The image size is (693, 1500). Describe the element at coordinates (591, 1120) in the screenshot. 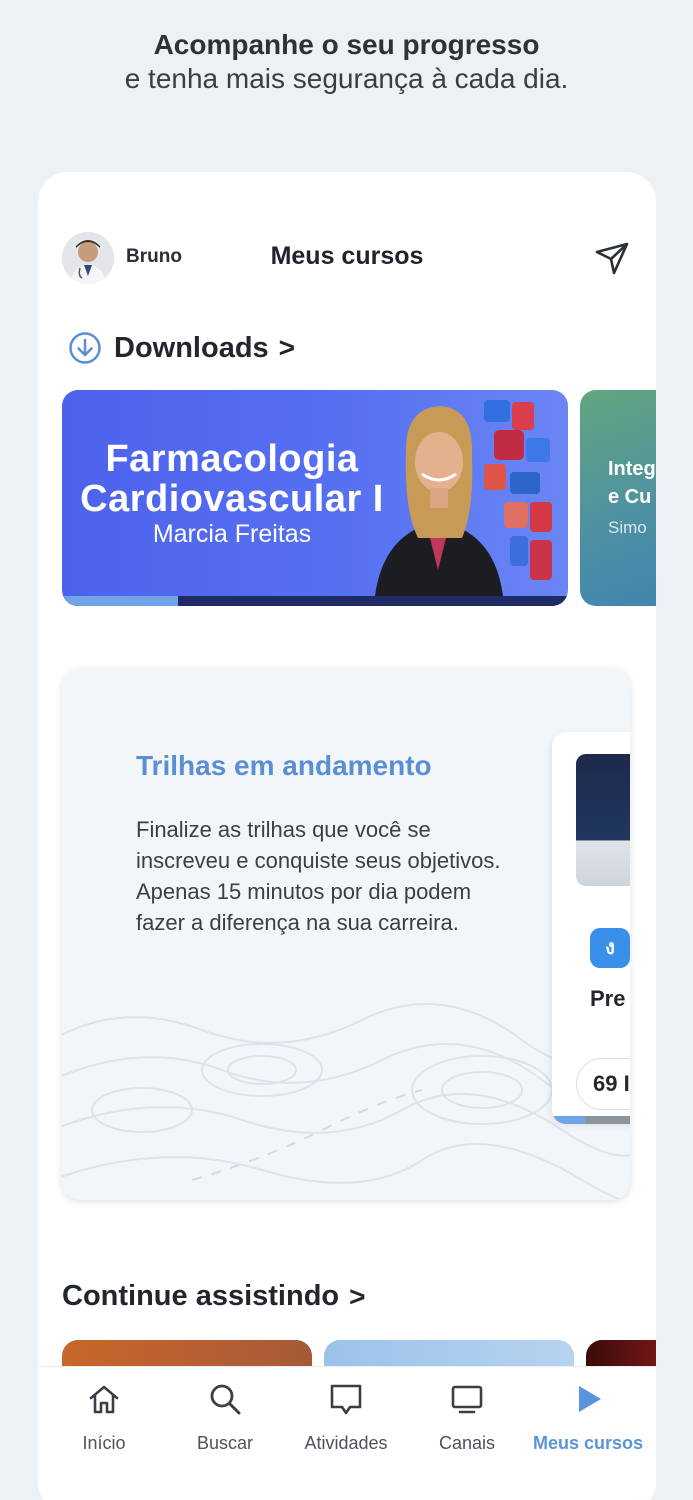

I see `trail-progress-bar` at that location.